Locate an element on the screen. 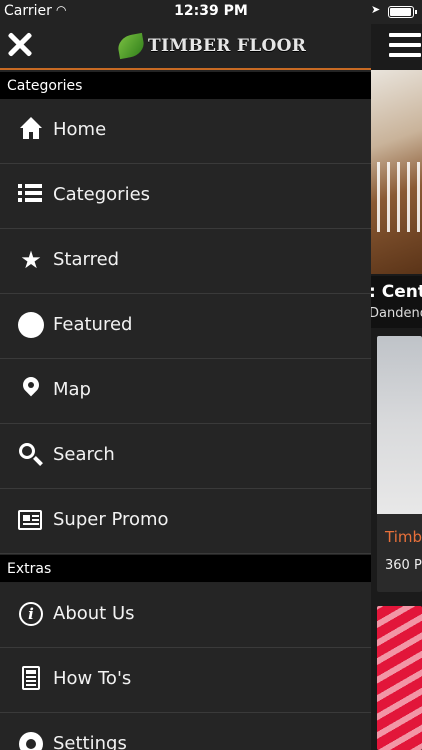  hero-subtitle: Dandeno is located at coordinates (396, 313).